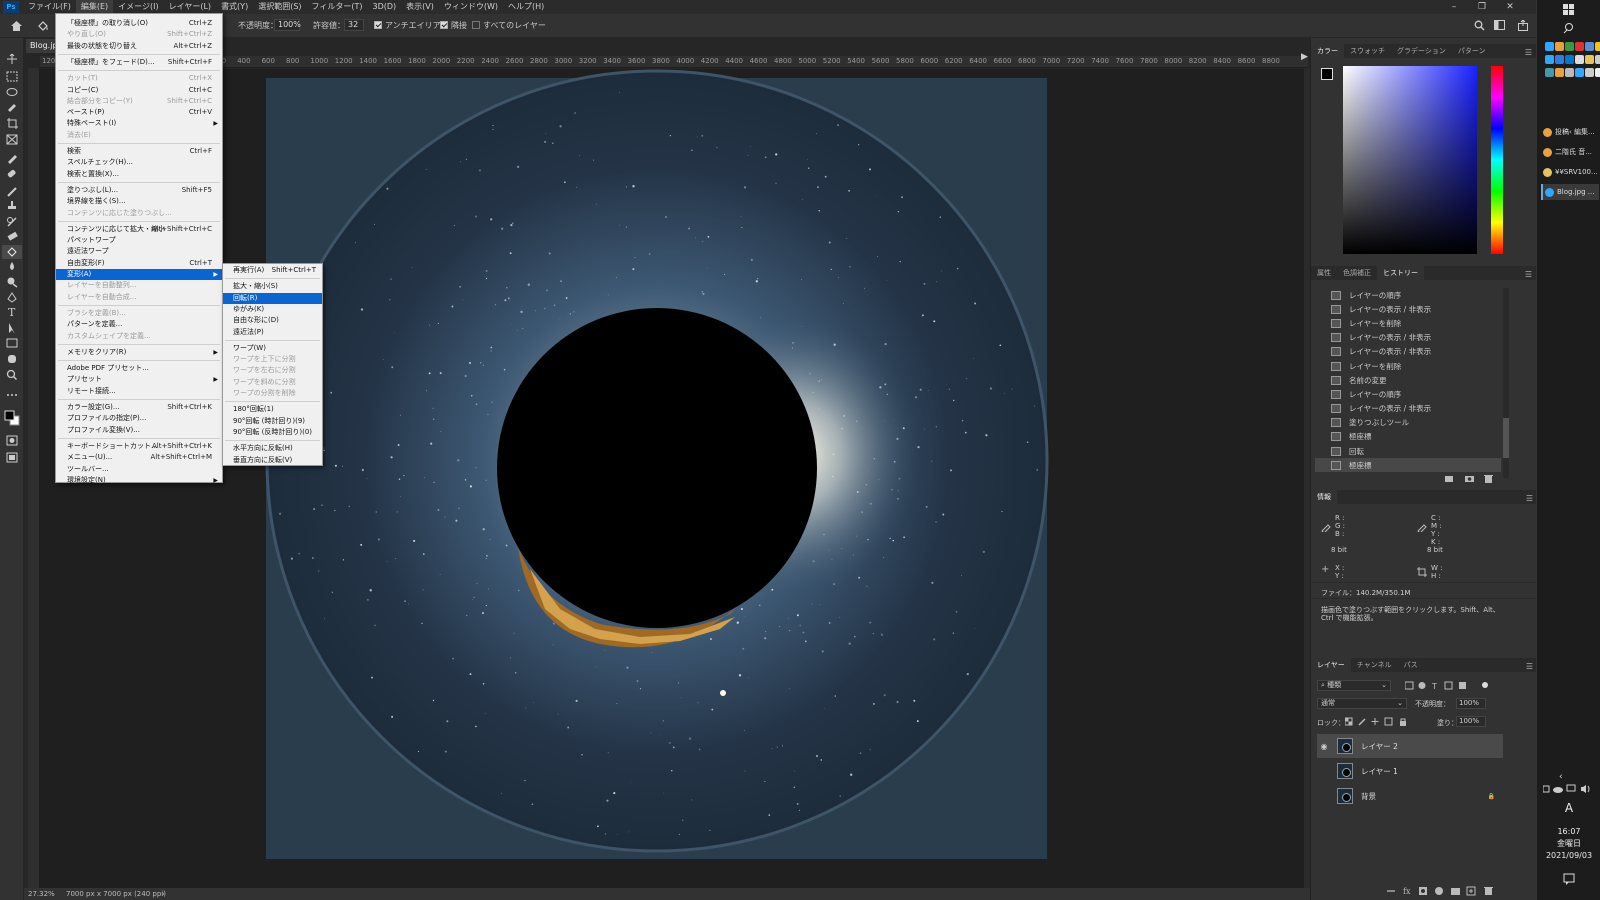  Describe the element at coordinates (1403, 722) in the screenshot. I see `lock-all-icon` at that location.